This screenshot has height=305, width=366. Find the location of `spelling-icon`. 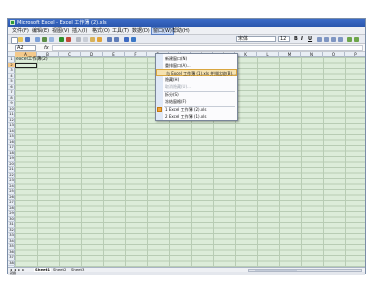

spelling-icon is located at coordinates (61, 39).